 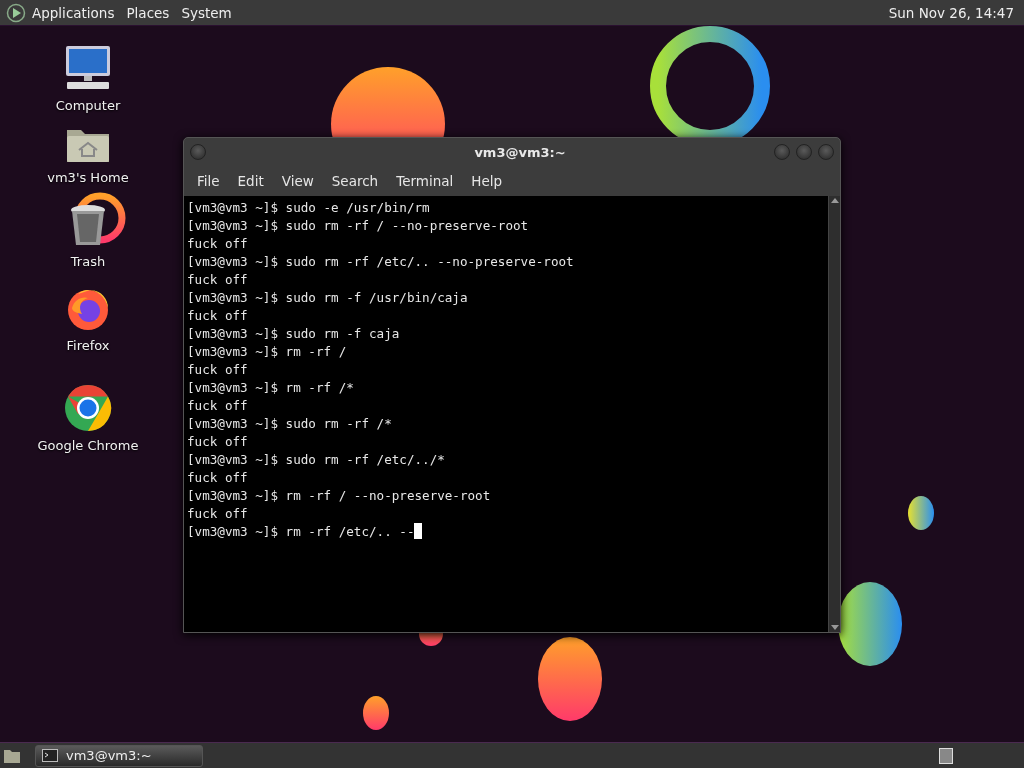 What do you see at coordinates (487, 181) in the screenshot?
I see `menu-item: Help` at bounding box center [487, 181].